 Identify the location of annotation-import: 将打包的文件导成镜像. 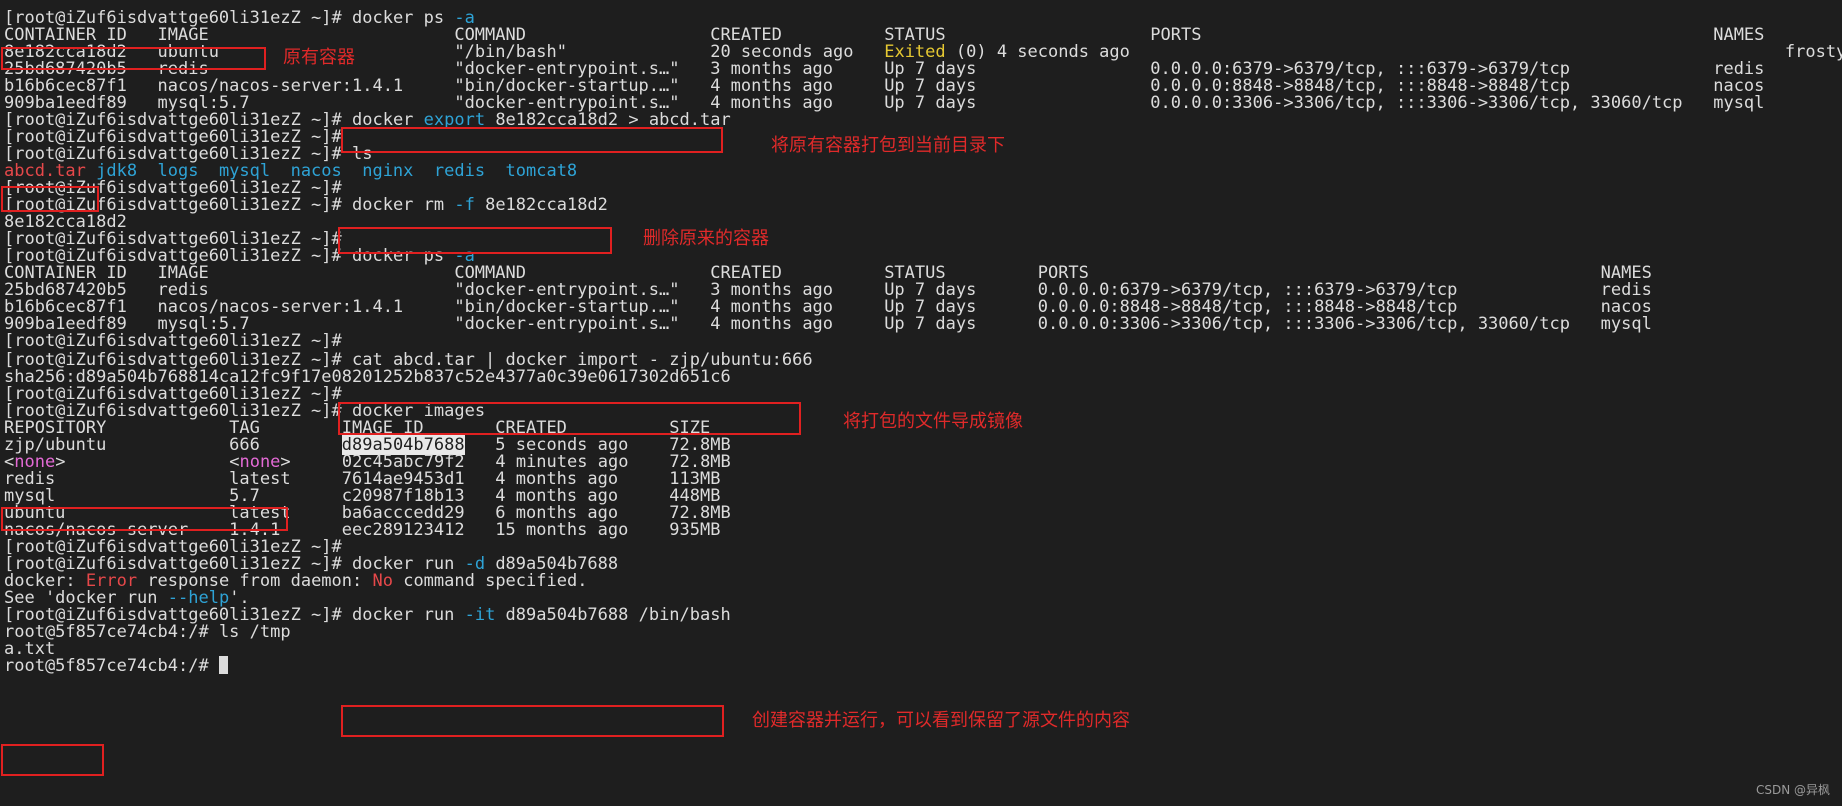
(933, 421).